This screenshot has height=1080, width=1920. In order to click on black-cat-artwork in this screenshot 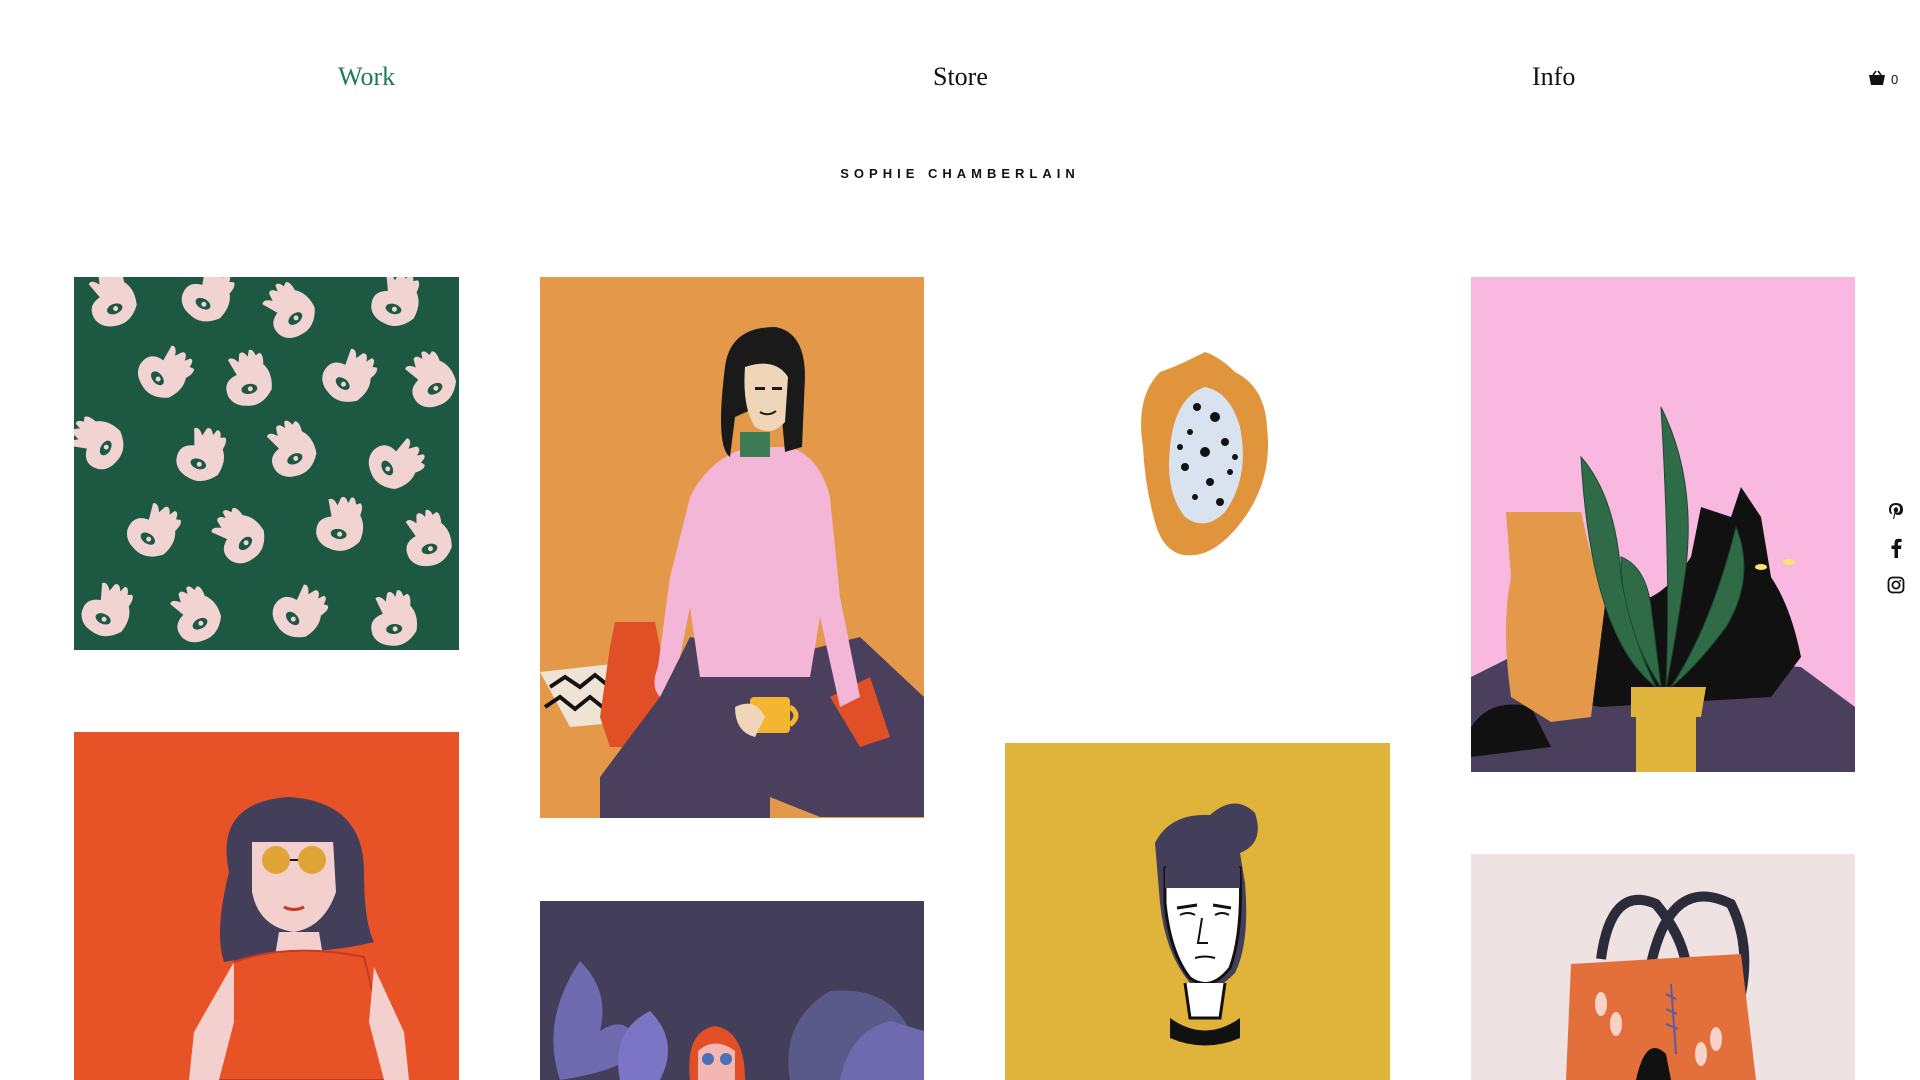, I will do `click(1663, 589)`.